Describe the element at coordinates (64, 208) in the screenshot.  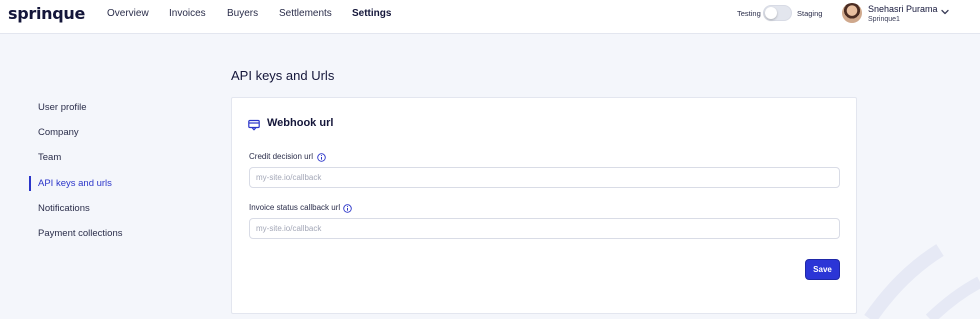
I see `sidebar-item-notifications: Notifications` at that location.